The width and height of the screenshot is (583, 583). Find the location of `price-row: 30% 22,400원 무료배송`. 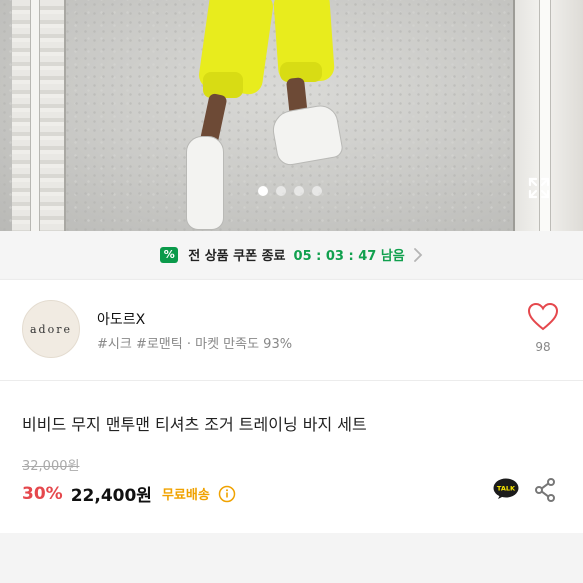

price-row: 30% 22,400원 무료배송 is located at coordinates (129, 493).